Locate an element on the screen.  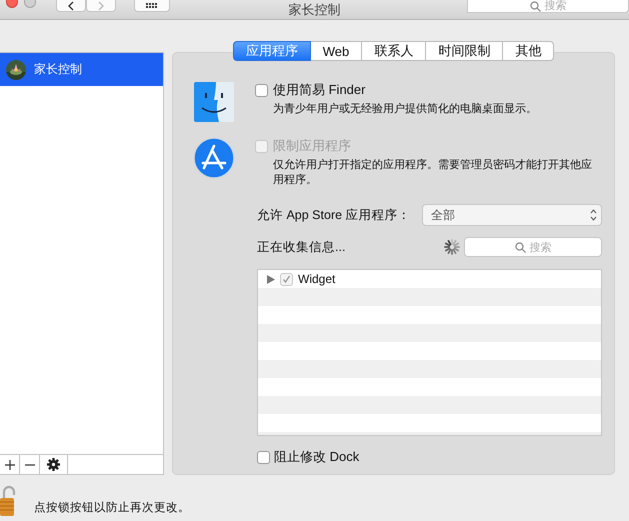
app-store-icon is located at coordinates (214, 158).